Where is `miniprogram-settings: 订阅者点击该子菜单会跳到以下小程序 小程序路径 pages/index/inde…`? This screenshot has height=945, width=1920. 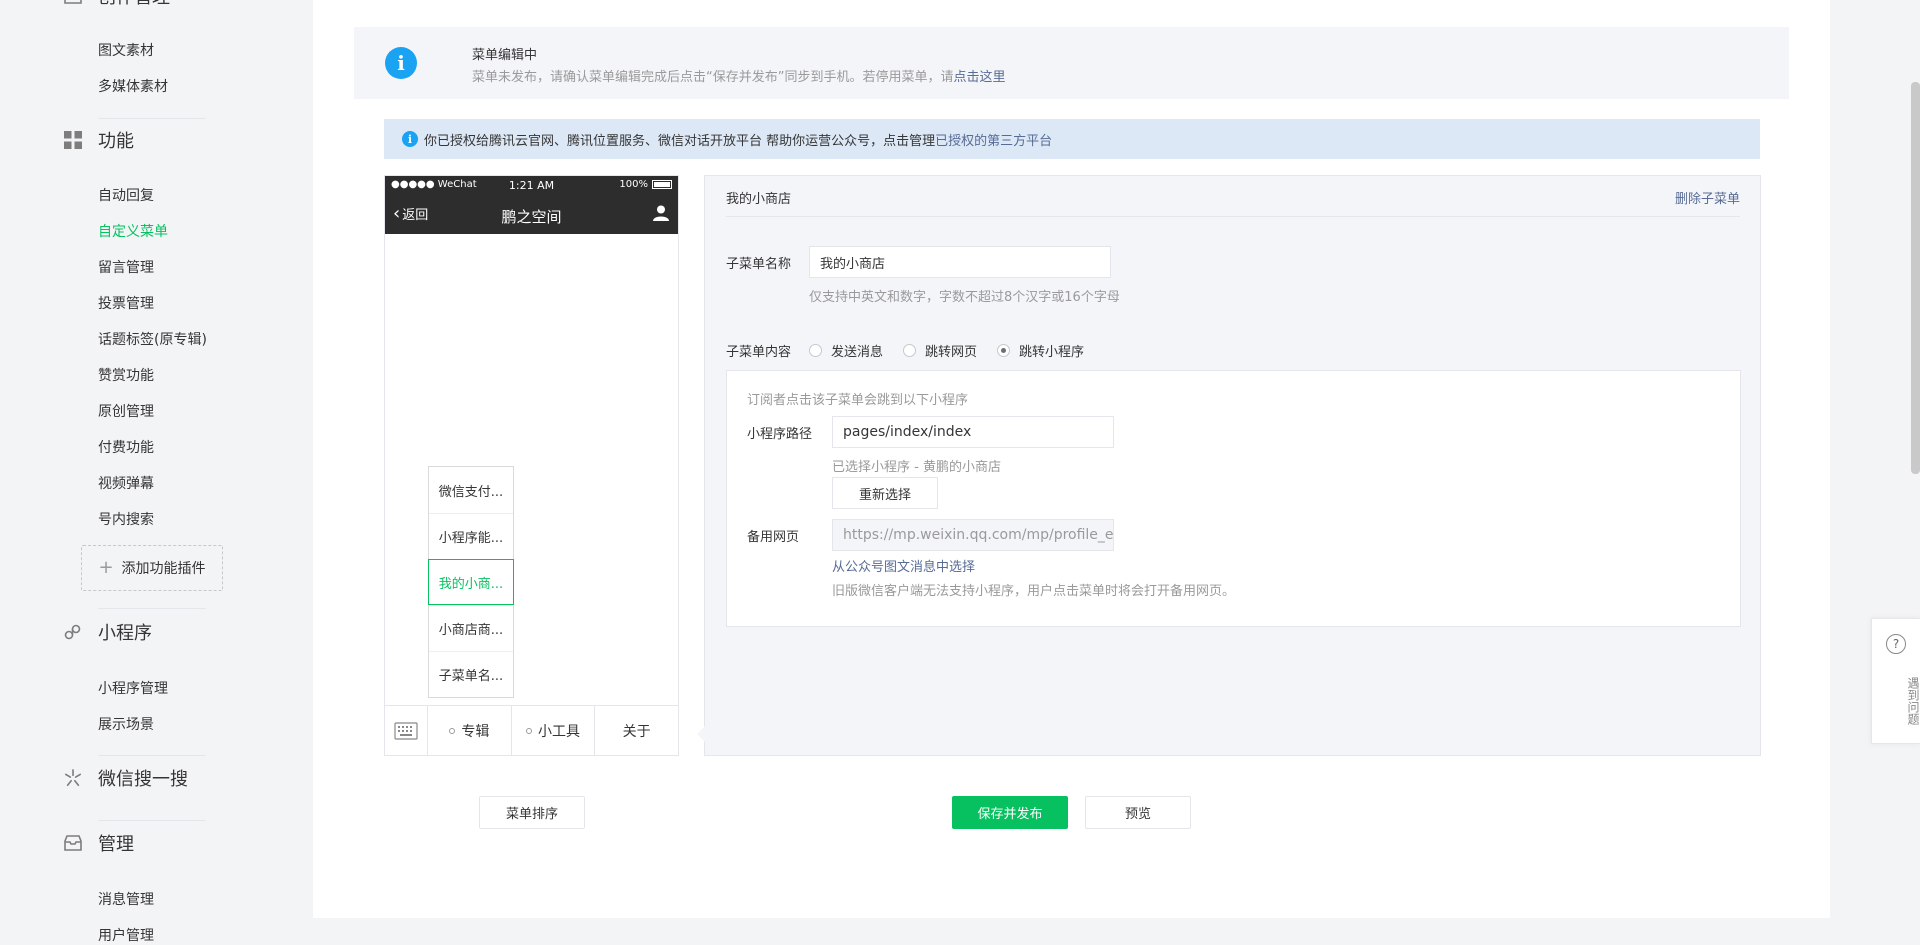 miniprogram-settings: 订阅者点击该子菜单会跳到以下小程序 小程序路径 pages/index/inde… is located at coordinates (1233, 498).